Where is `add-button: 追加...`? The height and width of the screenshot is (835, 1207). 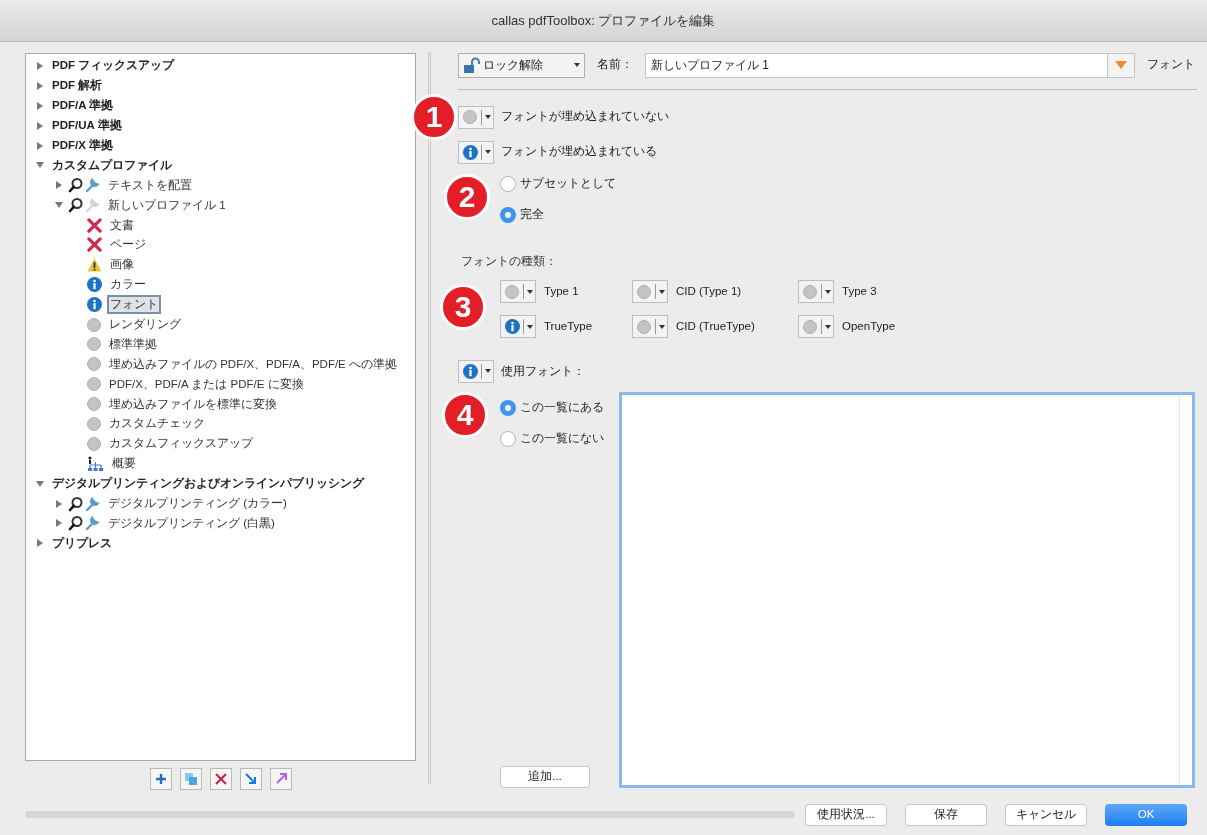 add-button: 追加... is located at coordinates (545, 777).